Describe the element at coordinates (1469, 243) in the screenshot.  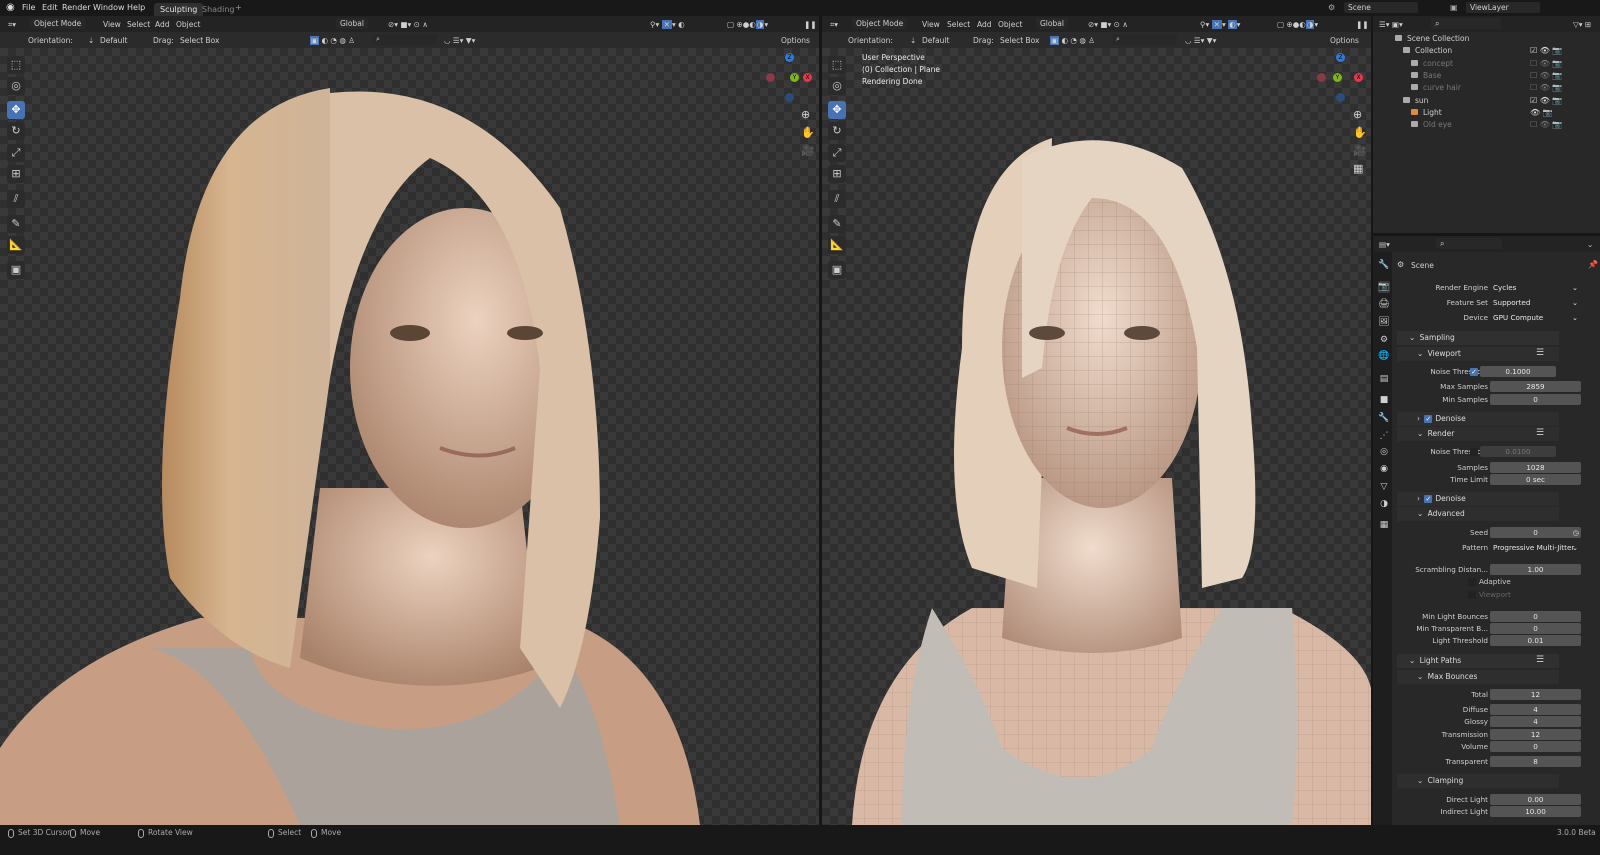
I see `properties-search-icon: ⌕` at that location.